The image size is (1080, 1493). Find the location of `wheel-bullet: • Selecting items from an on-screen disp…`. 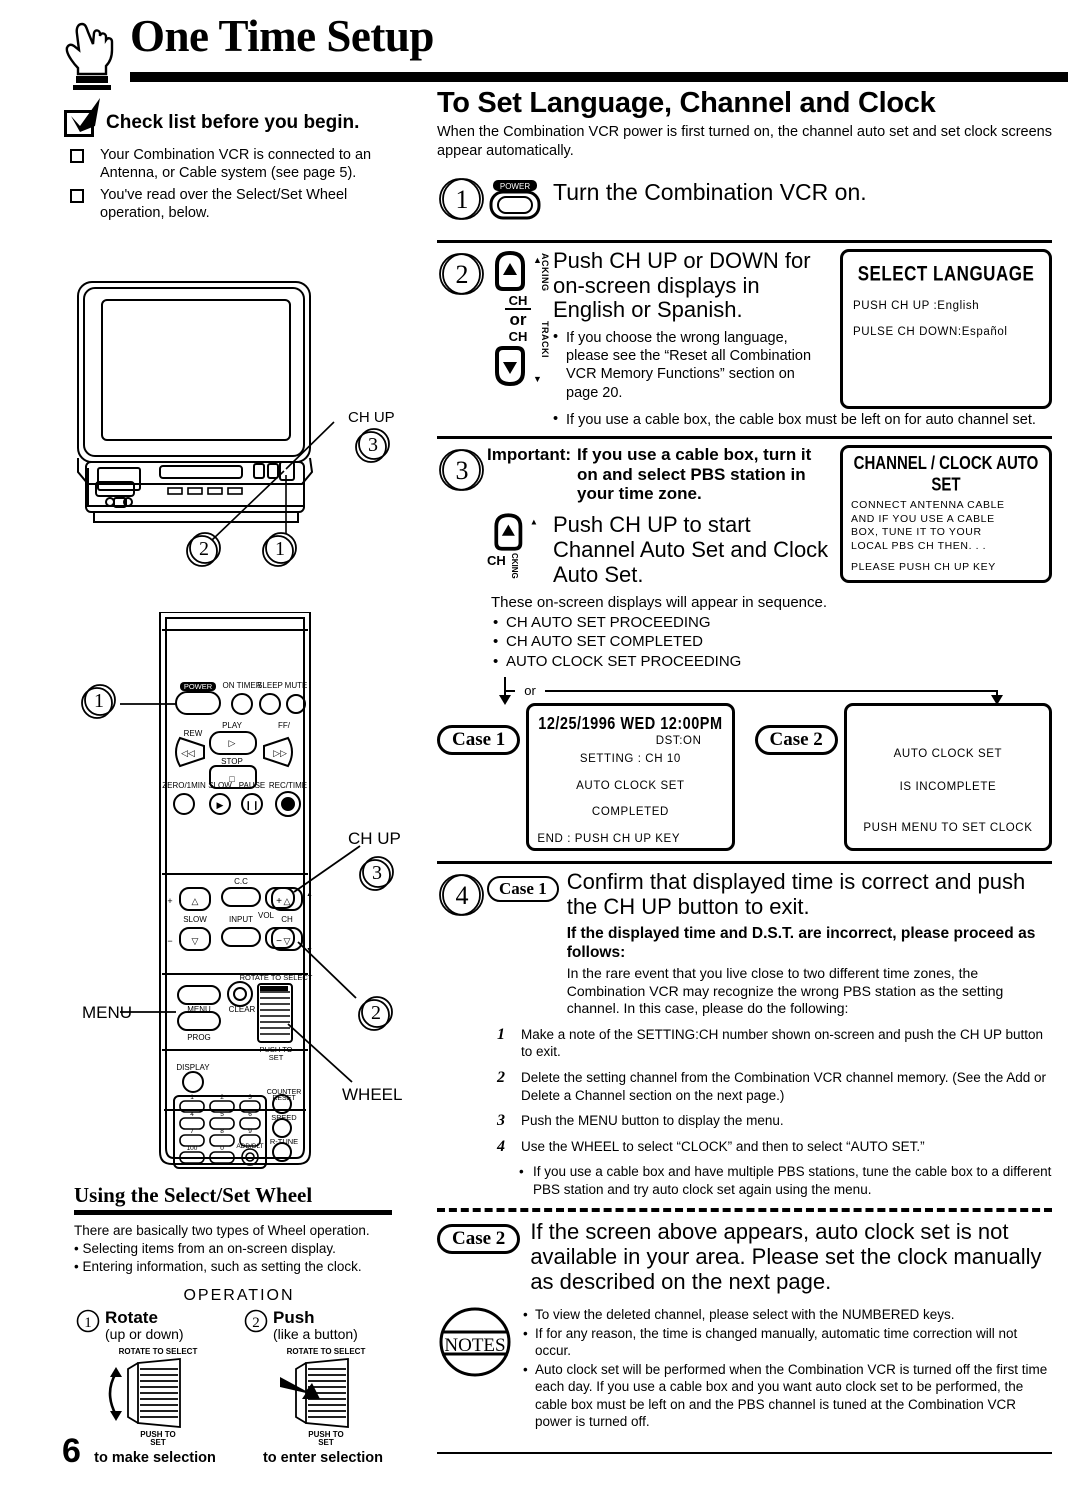

wheel-bullet: • Selecting items from an on-screen disp… is located at coordinates (205, 1248).